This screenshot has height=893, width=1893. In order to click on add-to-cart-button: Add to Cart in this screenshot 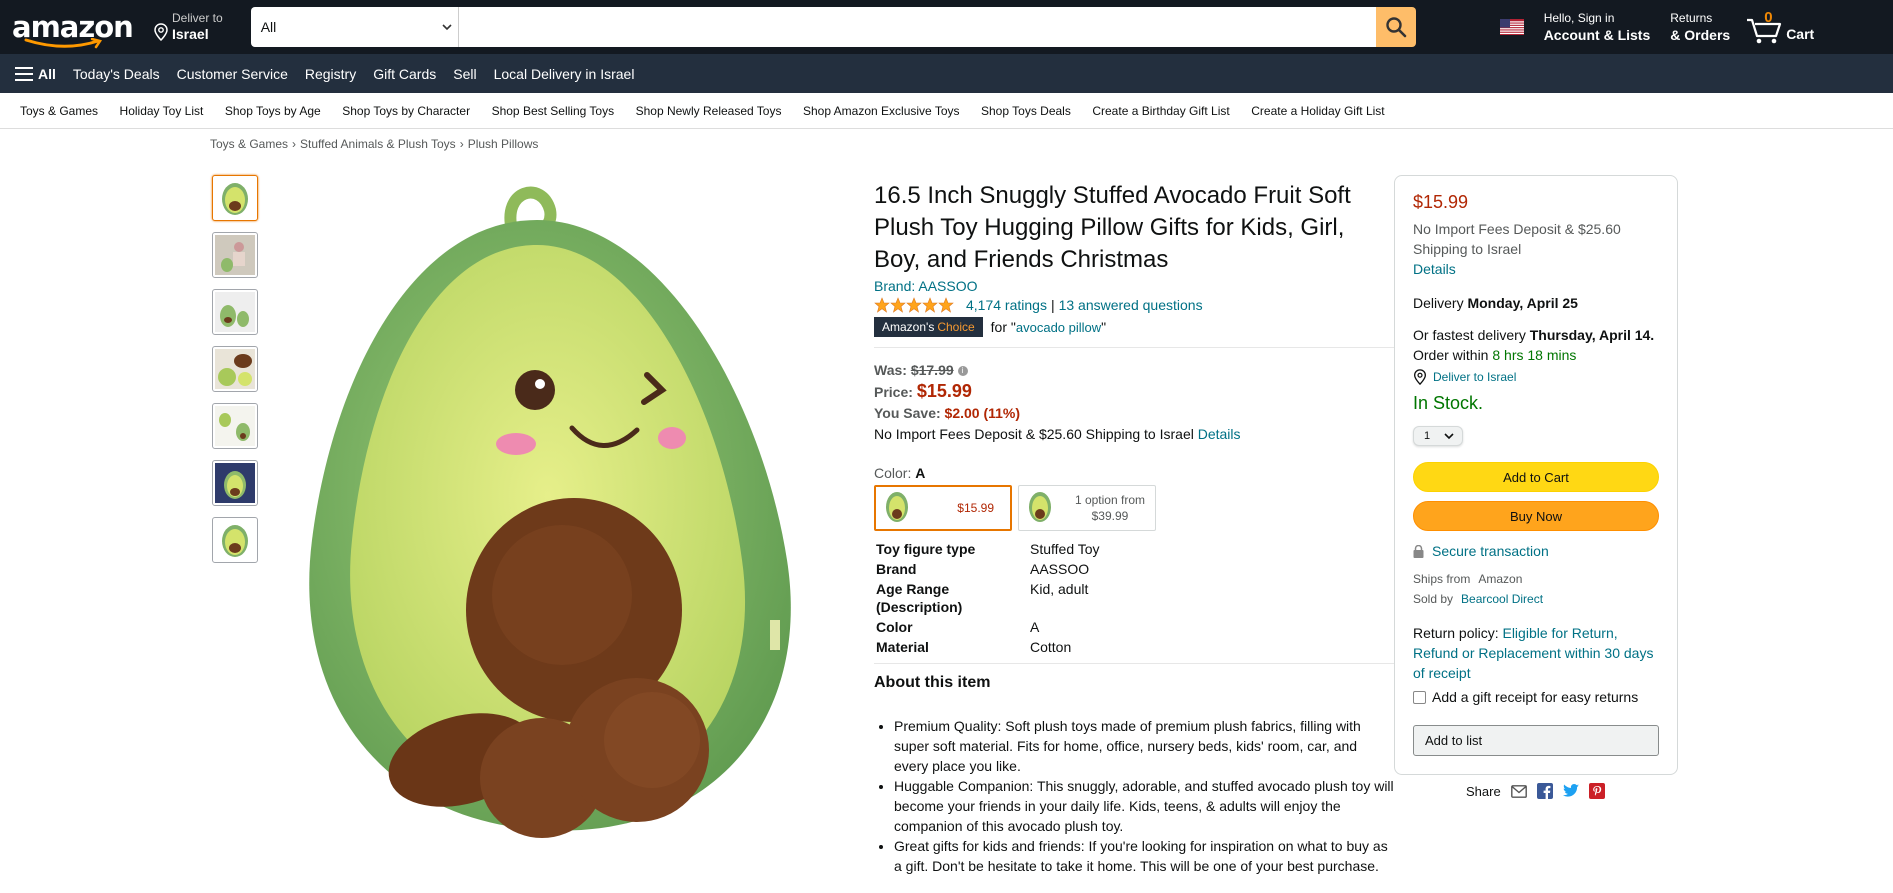, I will do `click(1536, 477)`.